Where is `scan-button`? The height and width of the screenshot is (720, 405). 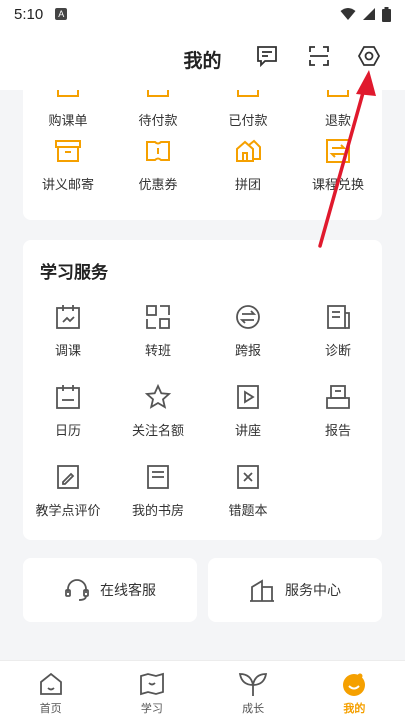 scan-button is located at coordinates (319, 56).